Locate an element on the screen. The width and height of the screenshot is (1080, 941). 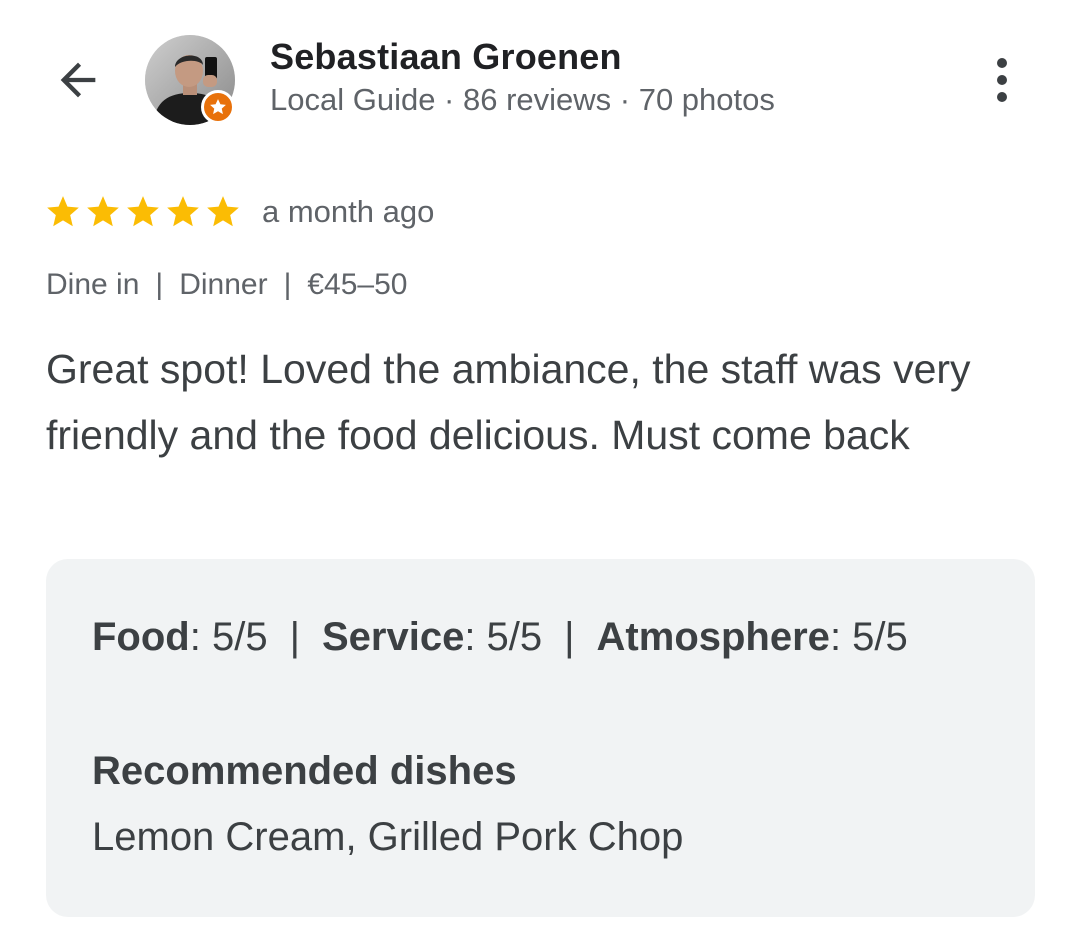
review-date: a month ago is located at coordinates (348, 211).